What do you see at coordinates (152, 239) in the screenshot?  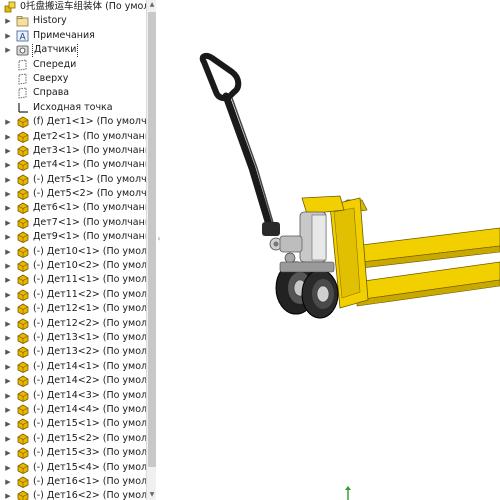 I see `scroll-thumb` at bounding box center [152, 239].